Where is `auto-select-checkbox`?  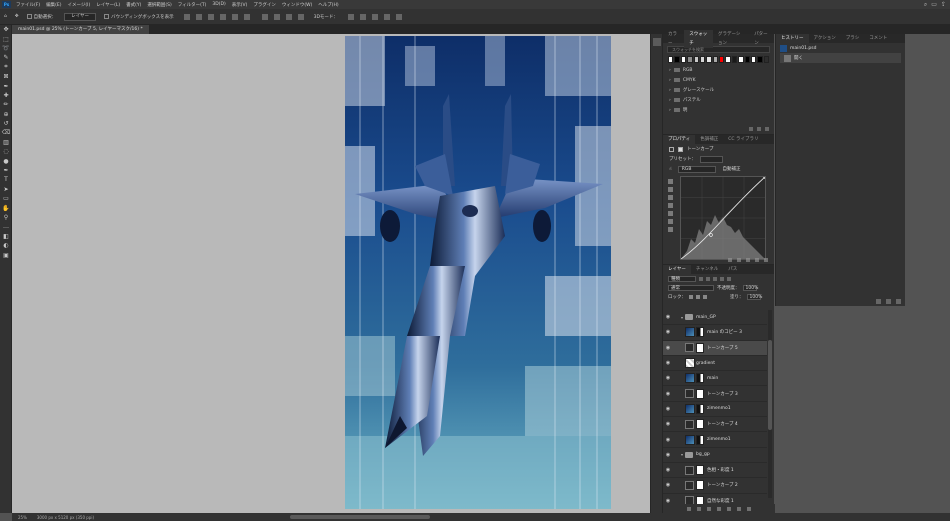
auto-select-checkbox is located at coordinates (29, 16).